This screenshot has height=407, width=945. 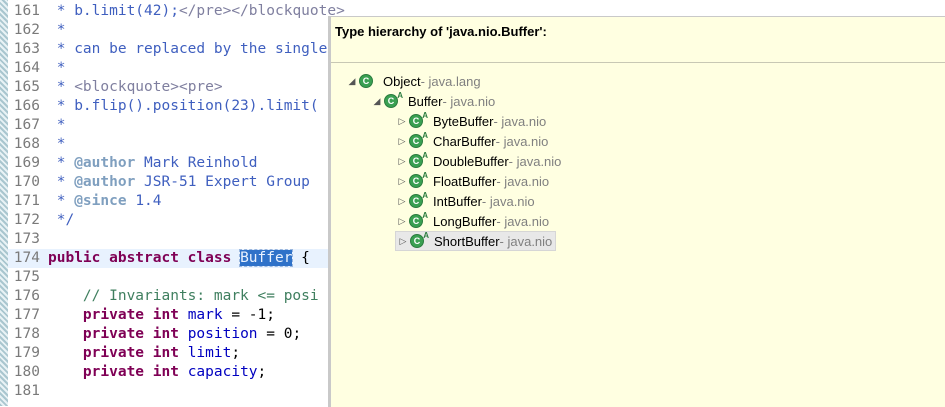 I want to click on class-icon: C, so click(x=366, y=81).